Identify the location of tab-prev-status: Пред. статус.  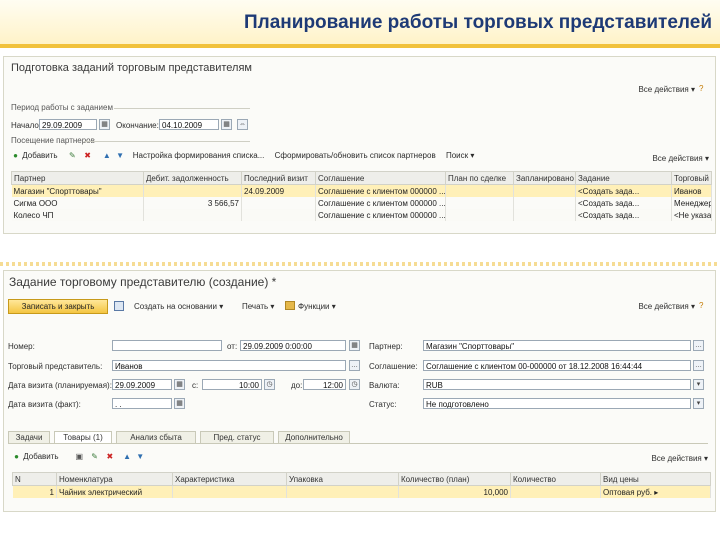
(237, 437).